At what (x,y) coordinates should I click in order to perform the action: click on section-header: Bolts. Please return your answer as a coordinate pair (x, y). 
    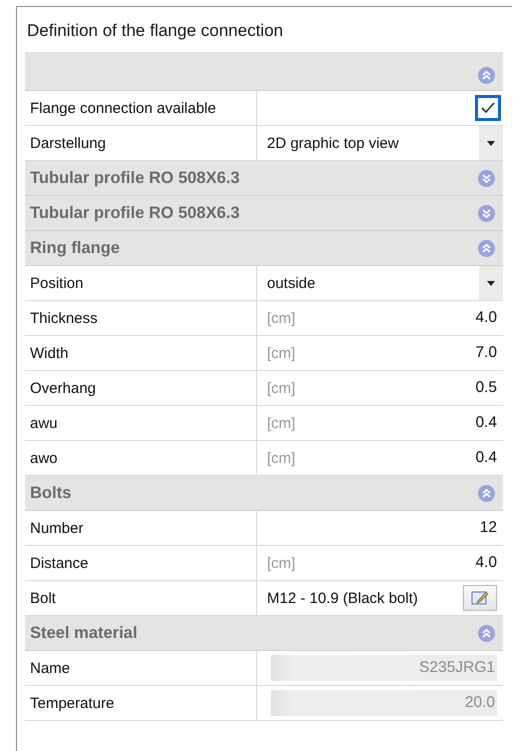
    Looking at the image, I should click on (264, 493).